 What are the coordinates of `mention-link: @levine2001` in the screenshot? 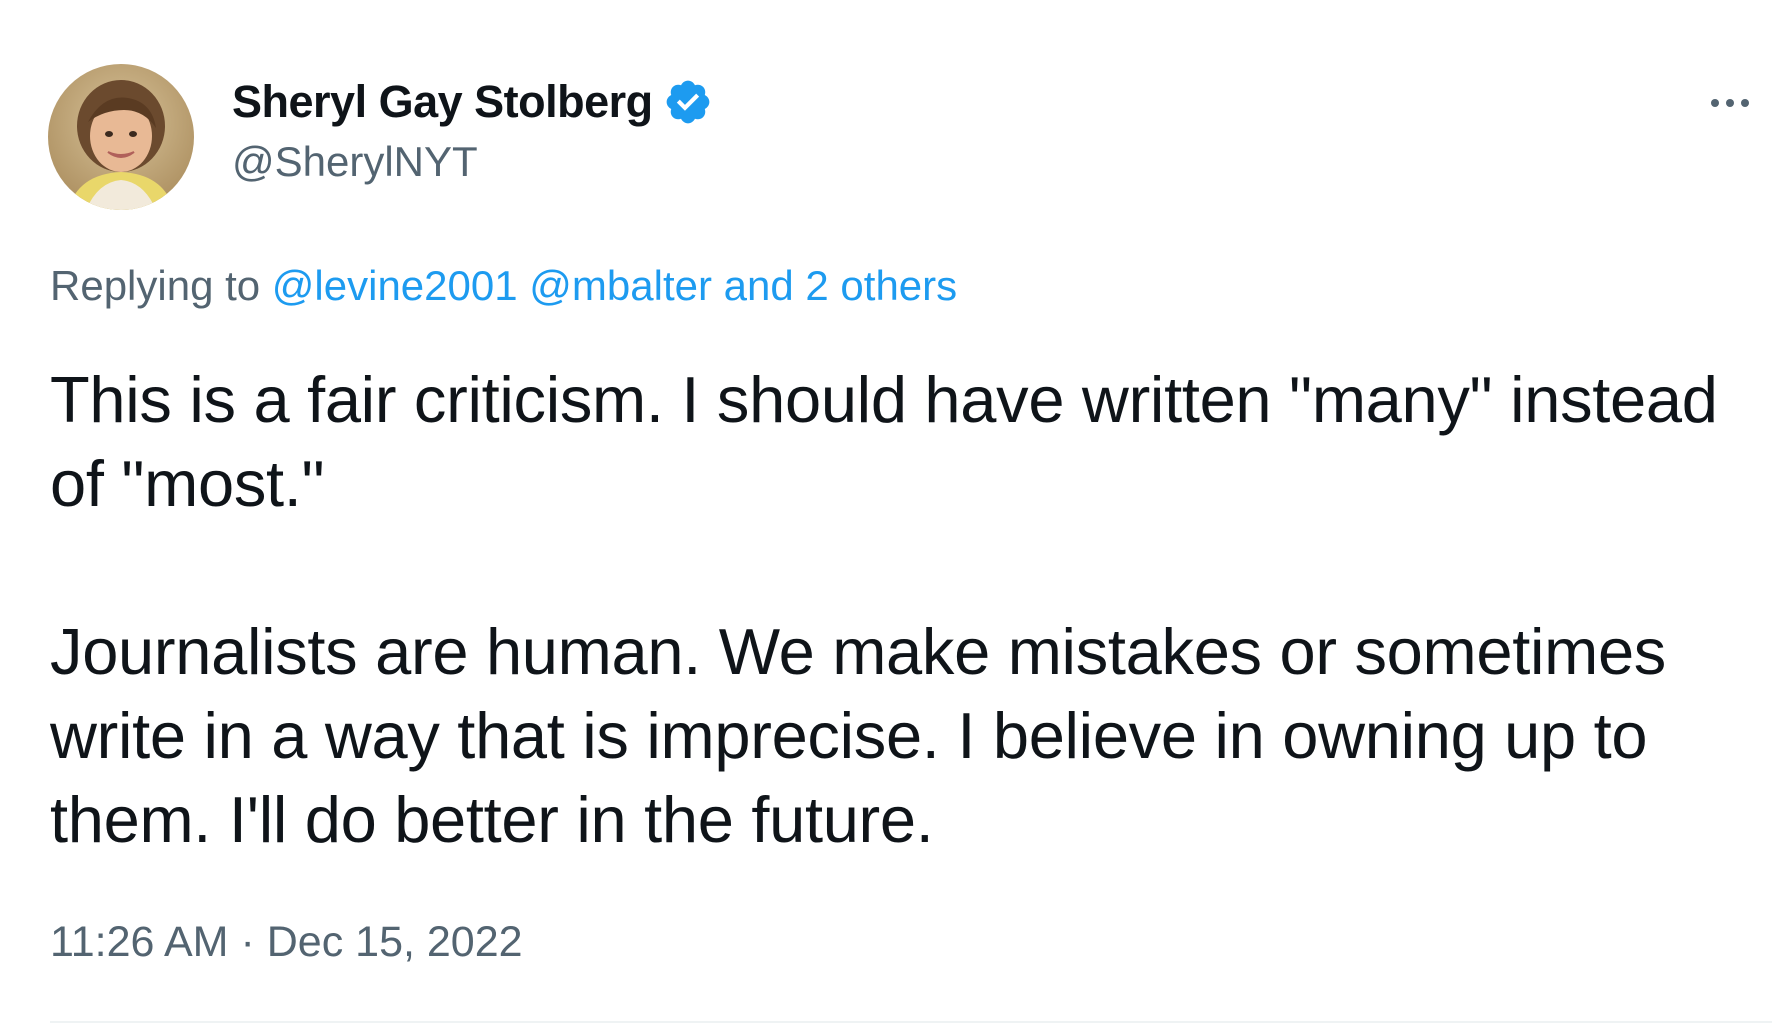 It's located at (395, 285).